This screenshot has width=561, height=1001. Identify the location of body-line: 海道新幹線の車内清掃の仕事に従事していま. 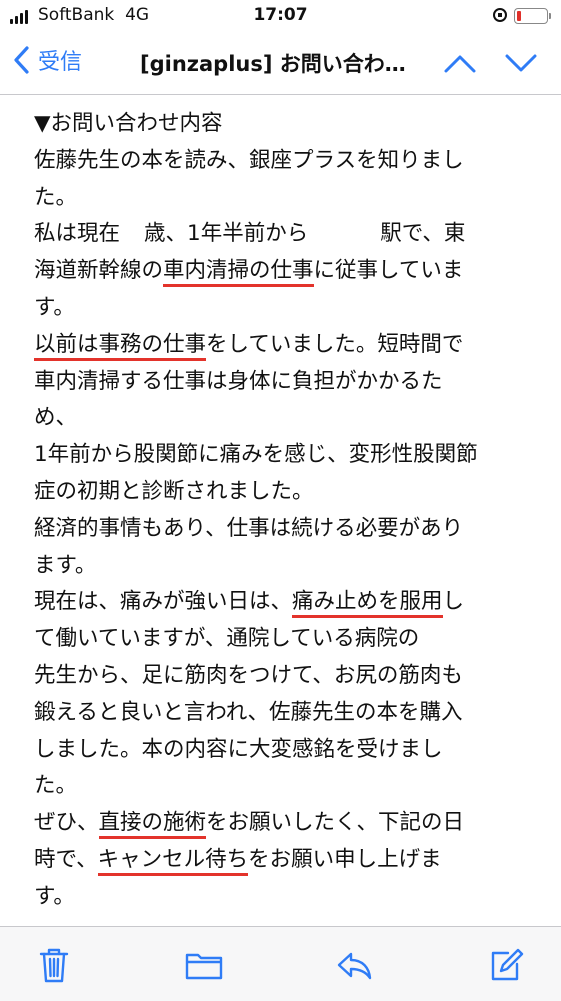
(284, 271).